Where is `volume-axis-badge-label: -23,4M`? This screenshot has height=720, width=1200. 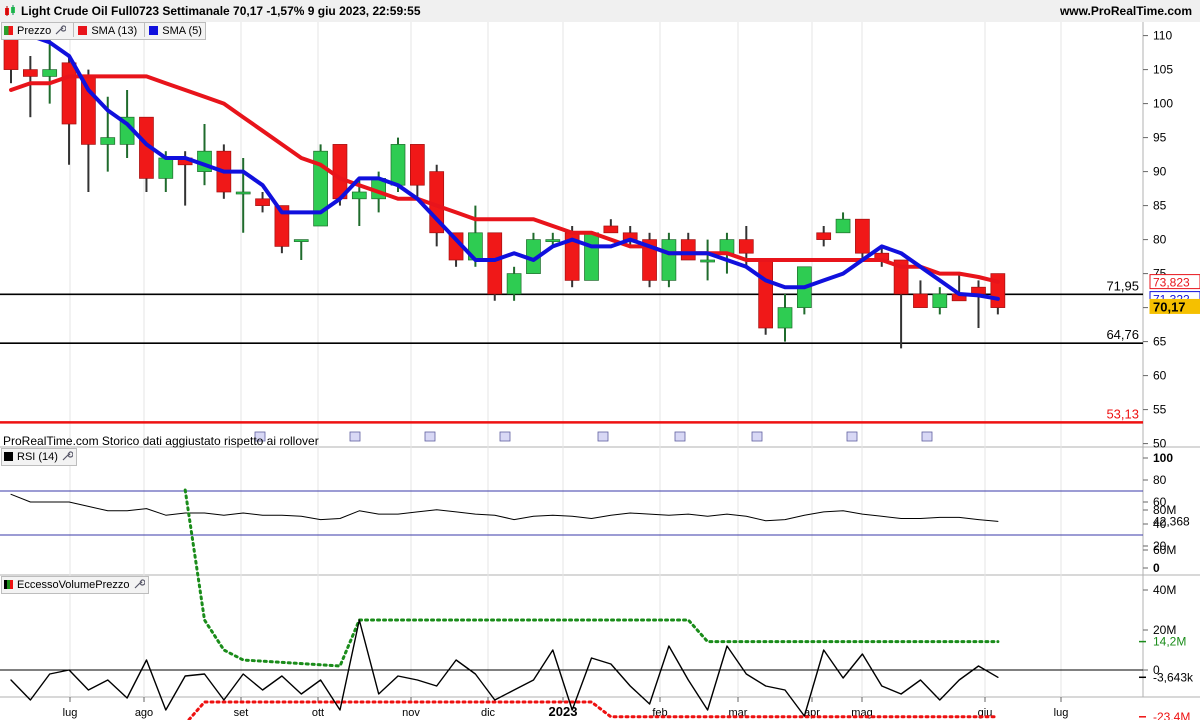
volume-axis-badge-label: -23,4M is located at coordinates (1171, 715).